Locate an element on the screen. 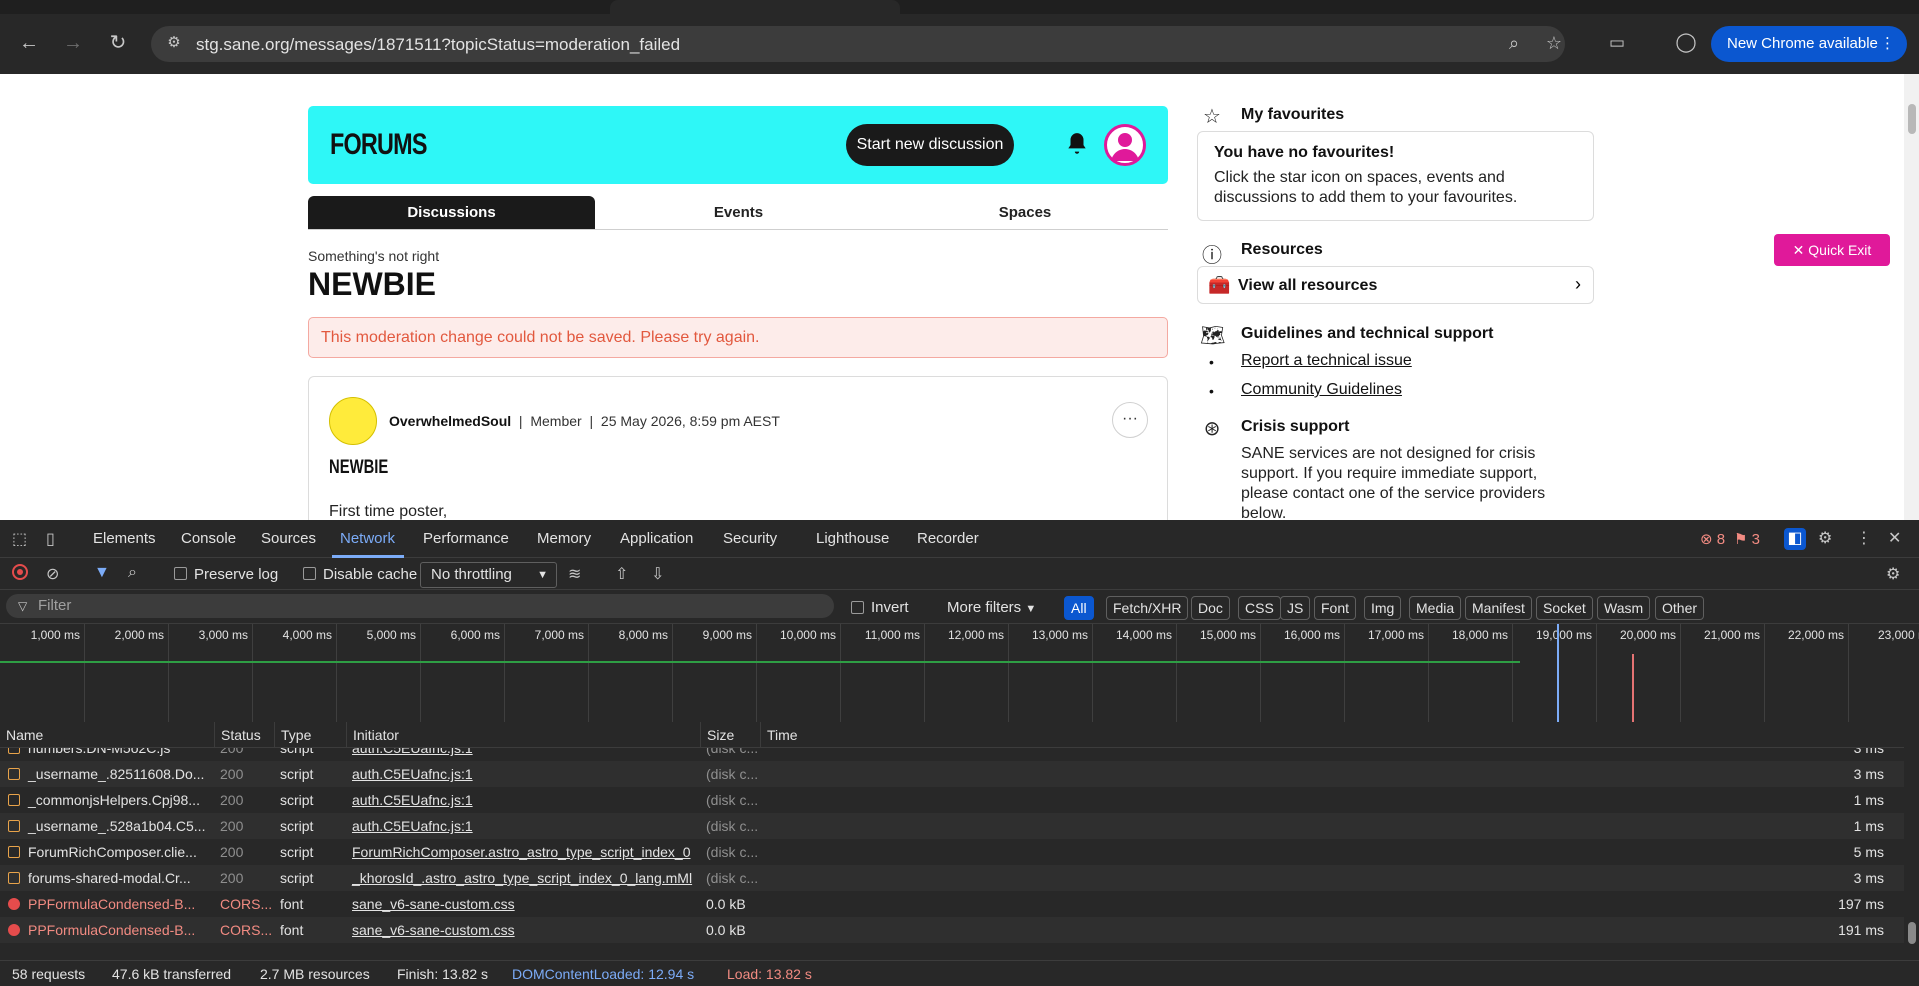 This screenshot has height=986, width=1919. tab-security: Security is located at coordinates (750, 538).